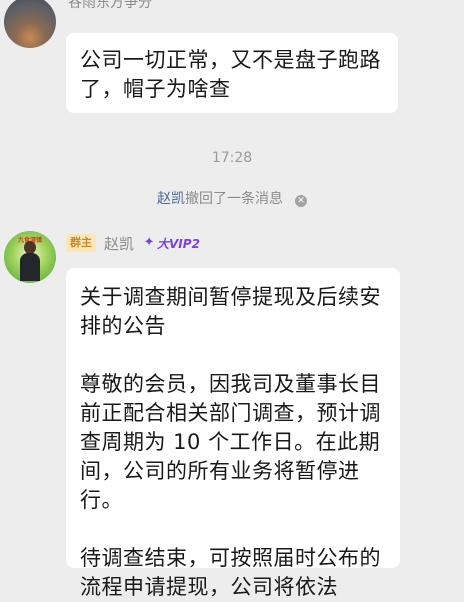 This screenshot has width=464, height=602. I want to click on recall-notice: 赵凯撤回了一条消息 ✕, so click(232, 198).